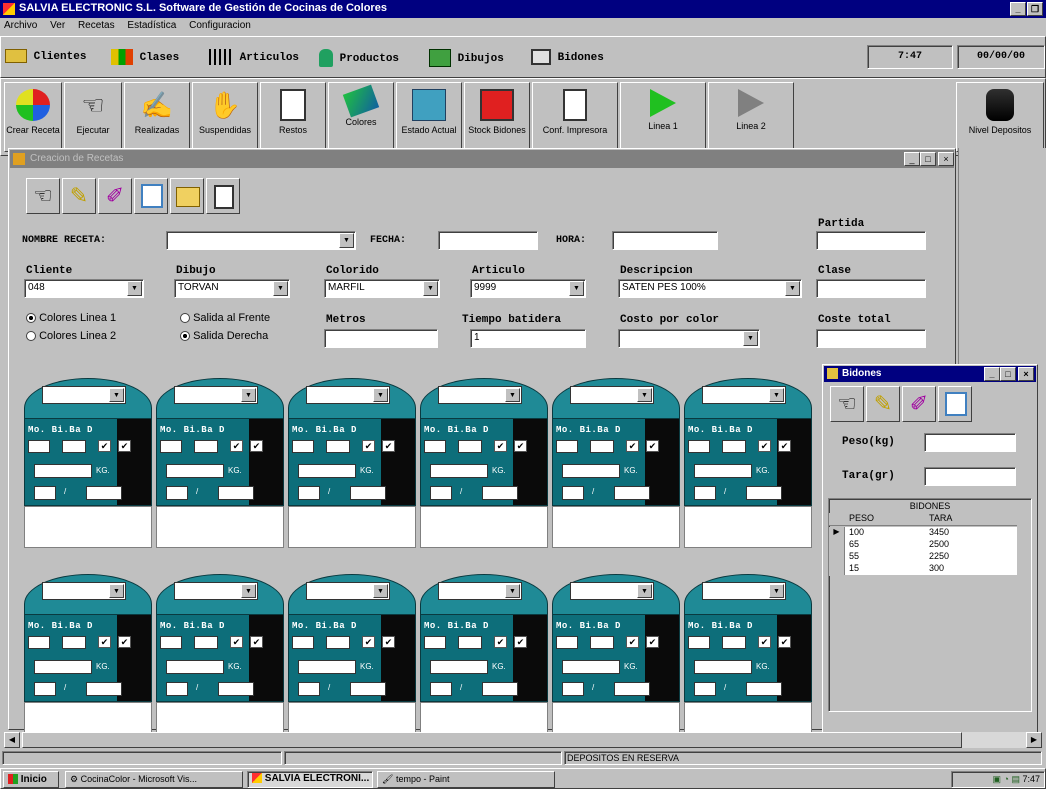  Describe the element at coordinates (232, 288) in the screenshot. I see `dibujo-combo: TORVAN ▼` at that location.